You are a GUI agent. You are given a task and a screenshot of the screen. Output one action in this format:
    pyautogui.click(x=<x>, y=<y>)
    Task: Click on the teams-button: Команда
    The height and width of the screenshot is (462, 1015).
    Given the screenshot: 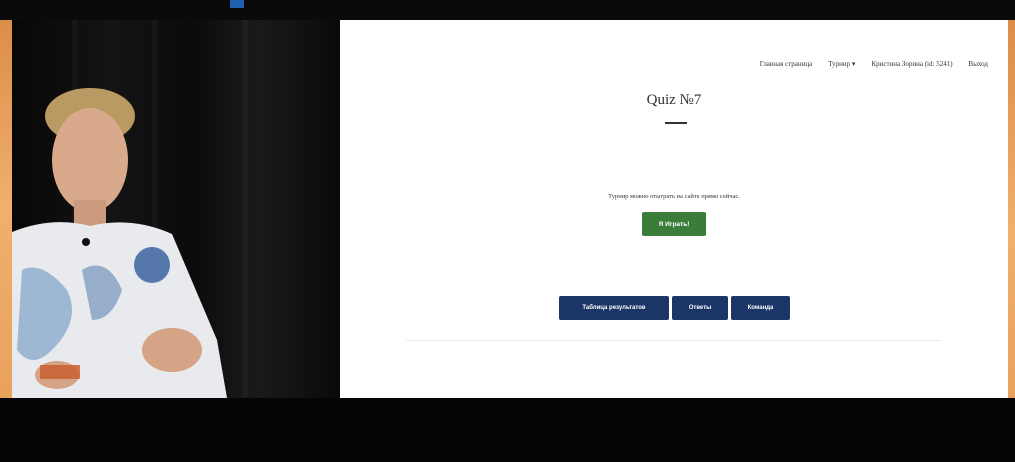 What is the action you would take?
    pyautogui.click(x=760, y=308)
    